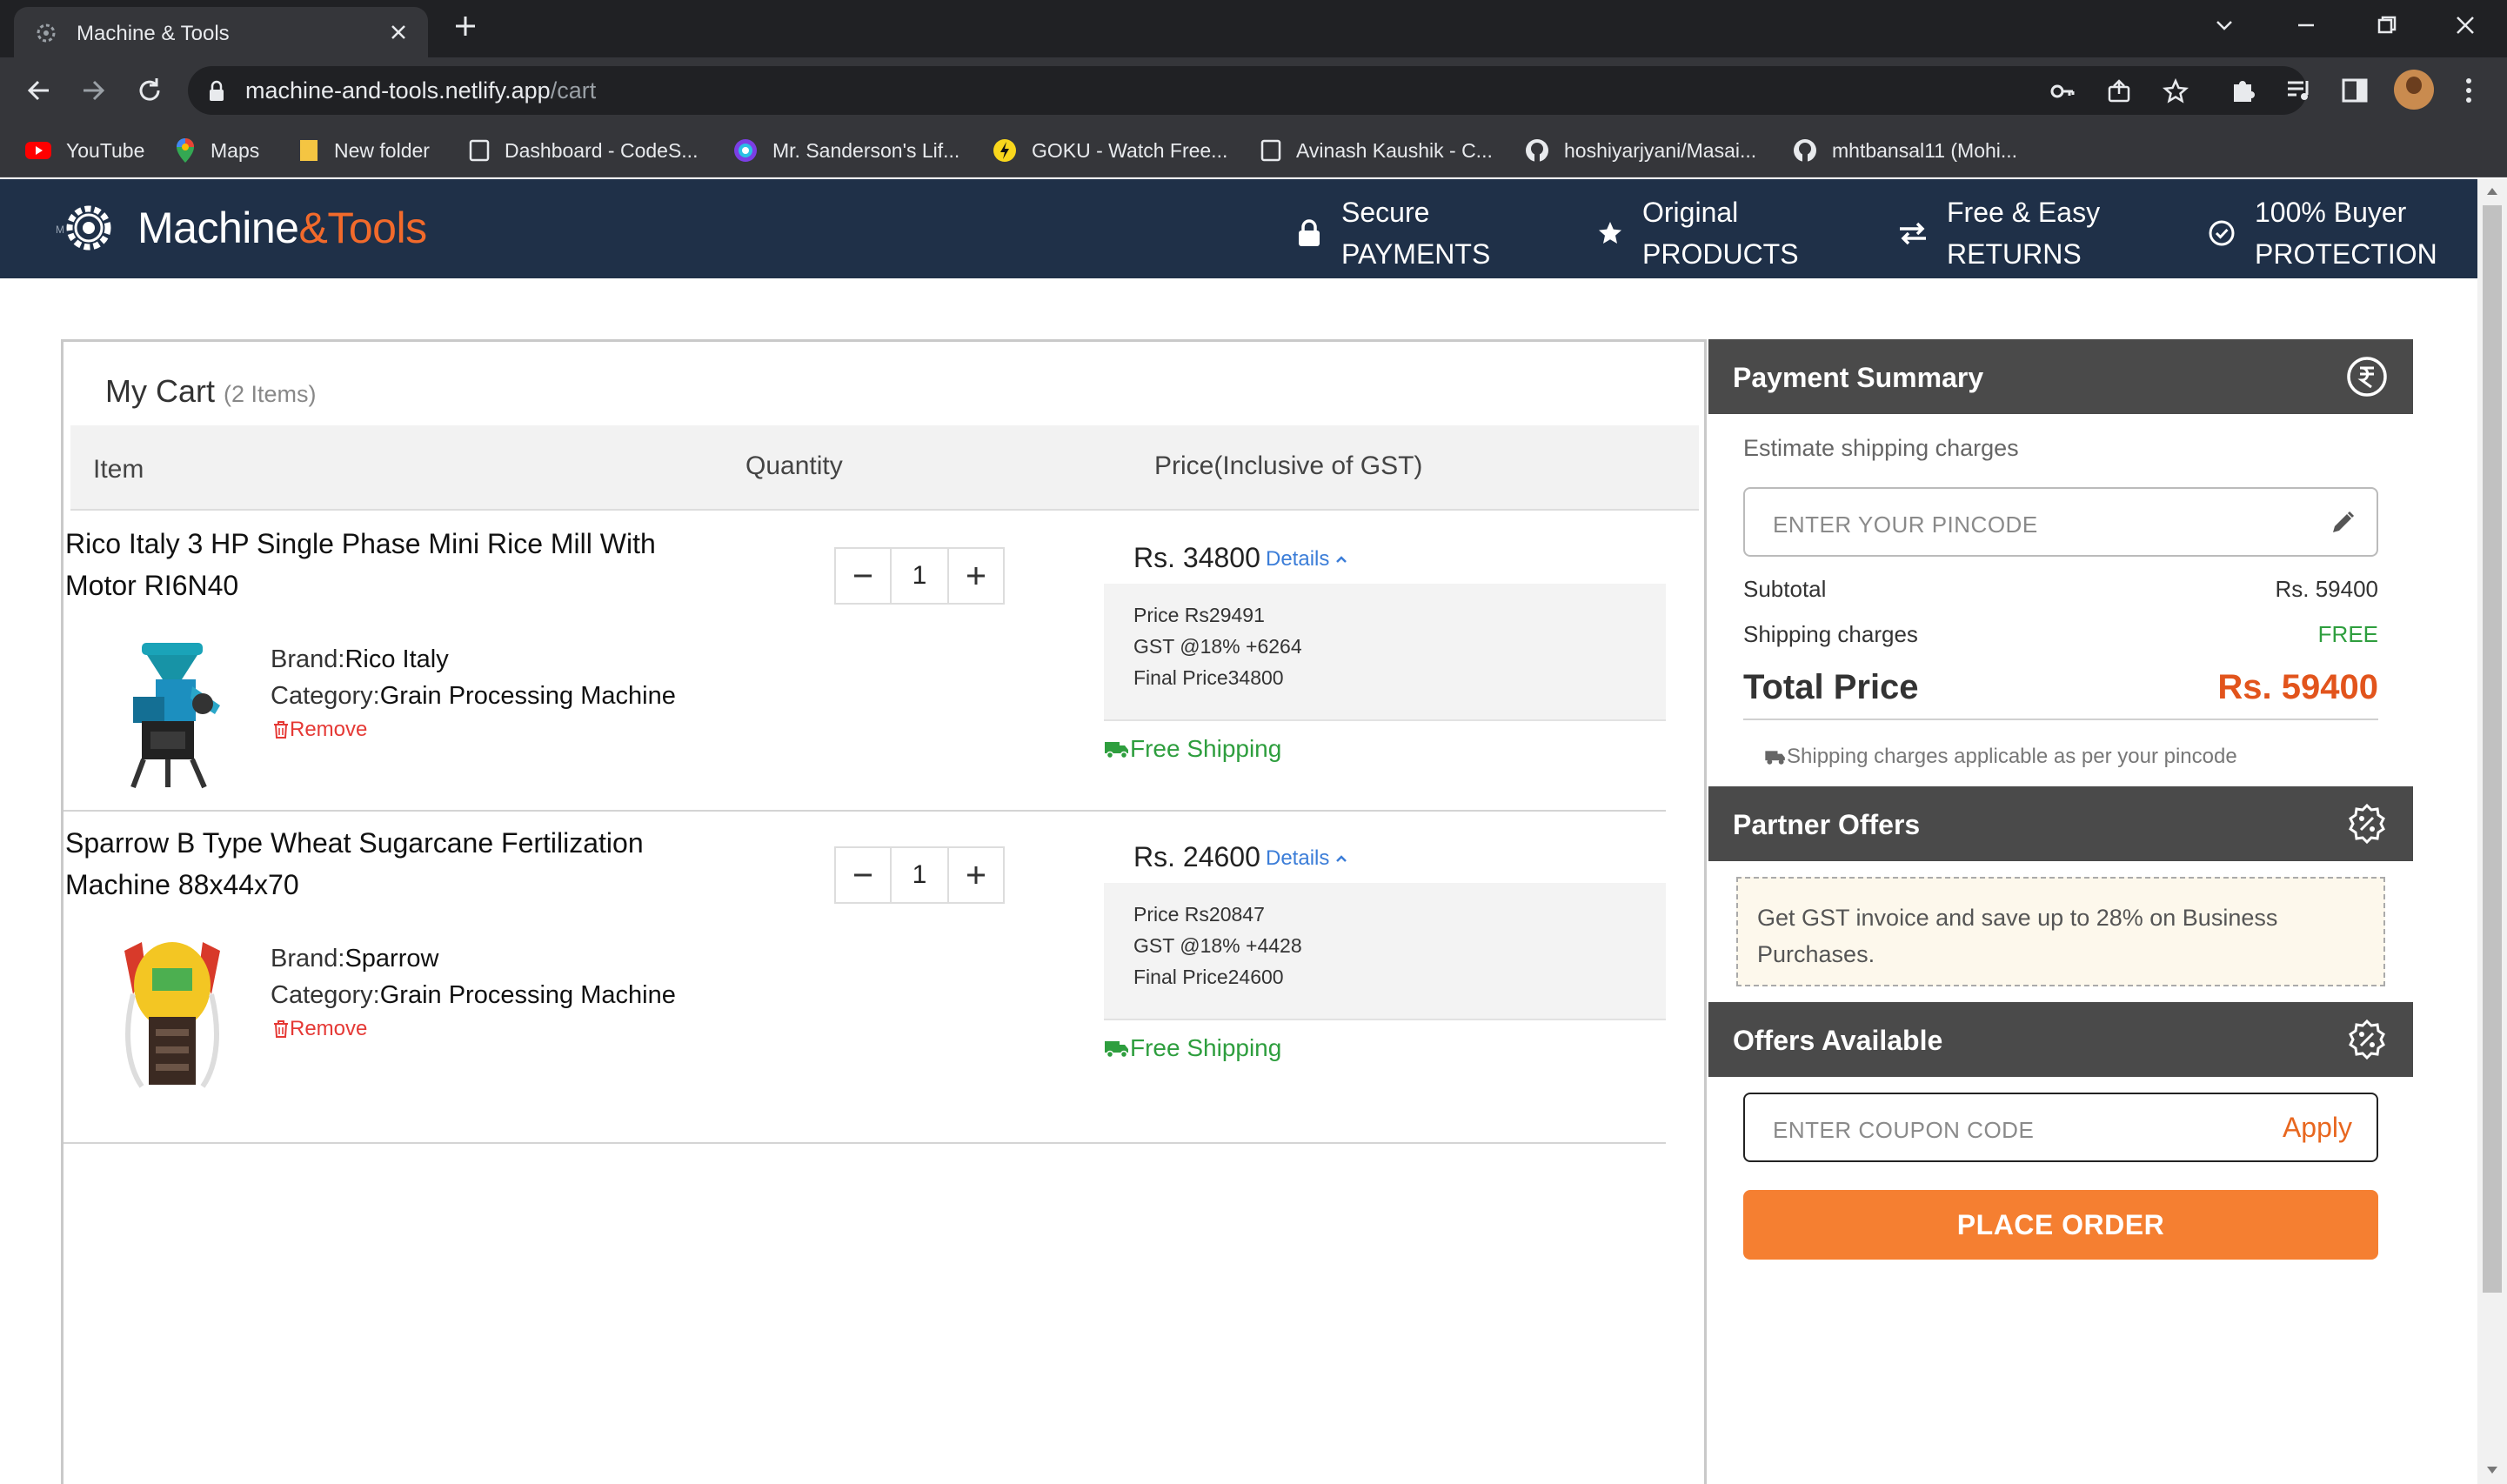 This screenshot has width=2507, height=1484. Describe the element at coordinates (1913, 234) in the screenshot. I see `exchange-icon` at that location.